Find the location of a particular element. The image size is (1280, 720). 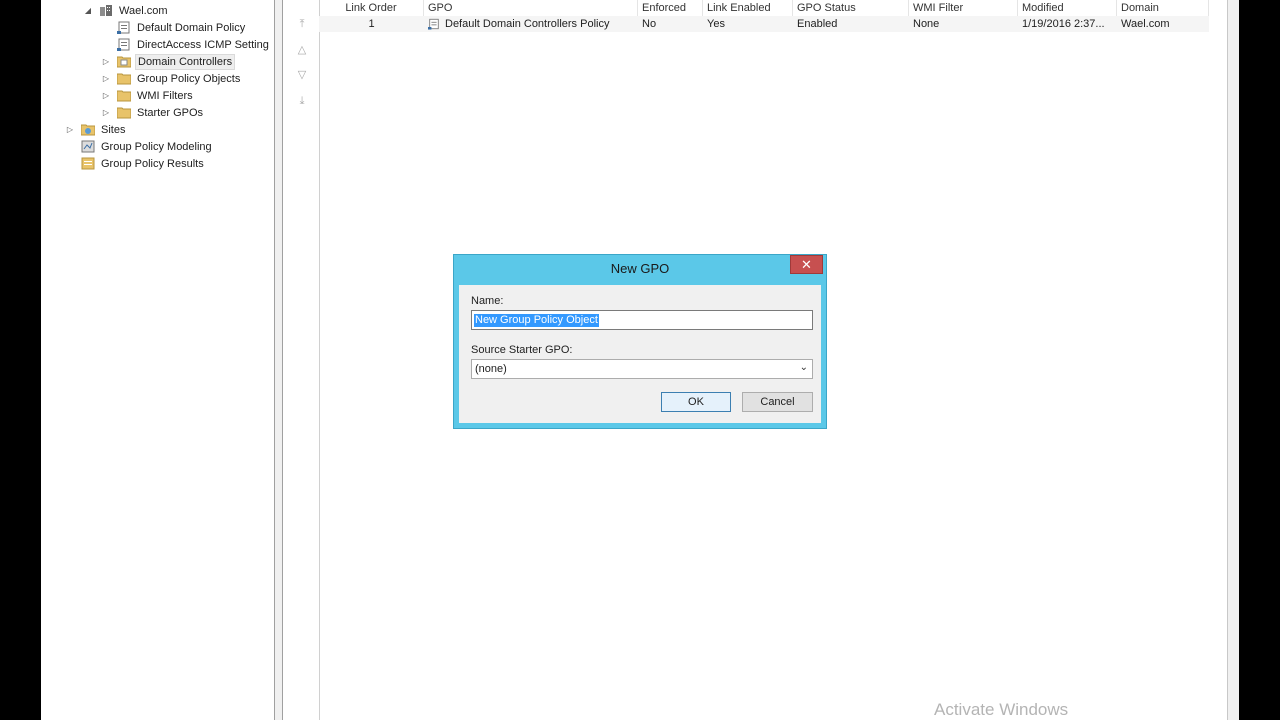

cell-gpo: Default Domain Controllers Policy is located at coordinates (531, 24).